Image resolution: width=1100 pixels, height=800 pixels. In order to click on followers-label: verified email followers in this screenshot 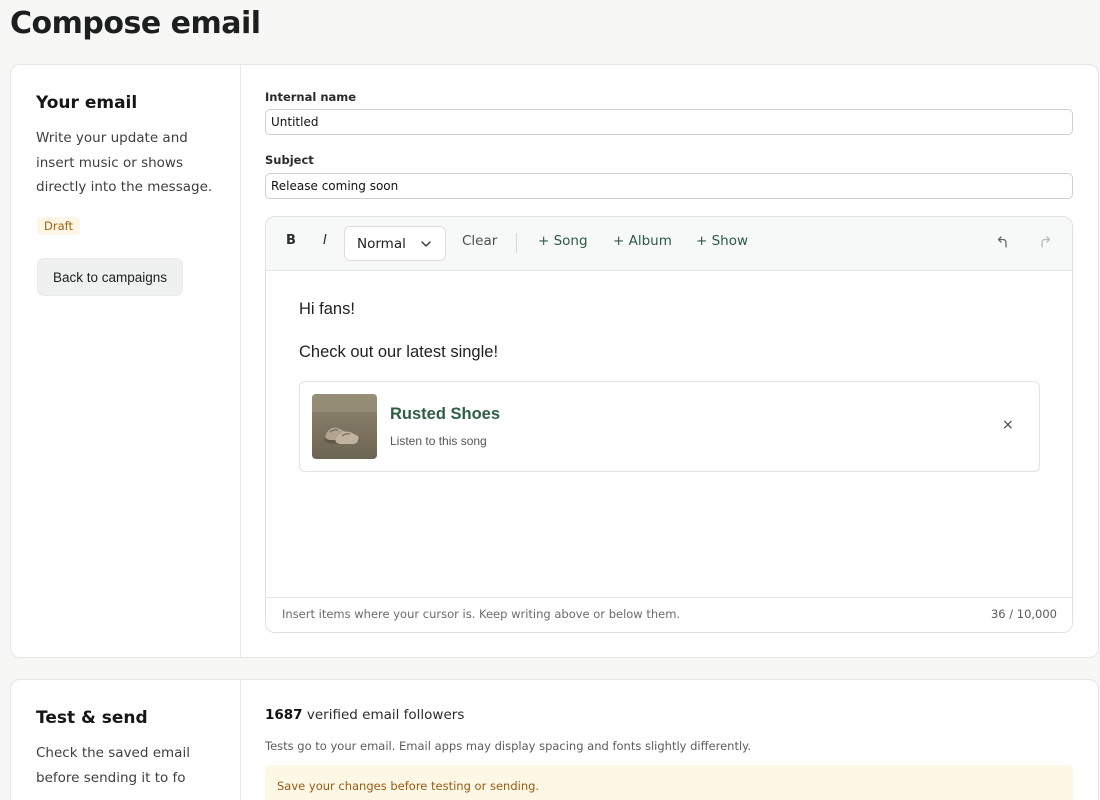, I will do `click(383, 715)`.